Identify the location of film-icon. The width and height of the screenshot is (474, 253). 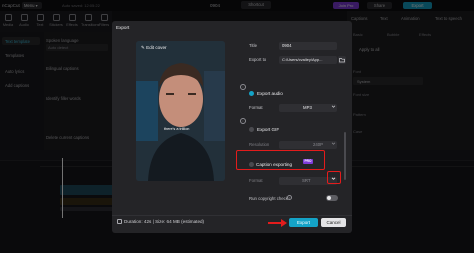
(119, 221).